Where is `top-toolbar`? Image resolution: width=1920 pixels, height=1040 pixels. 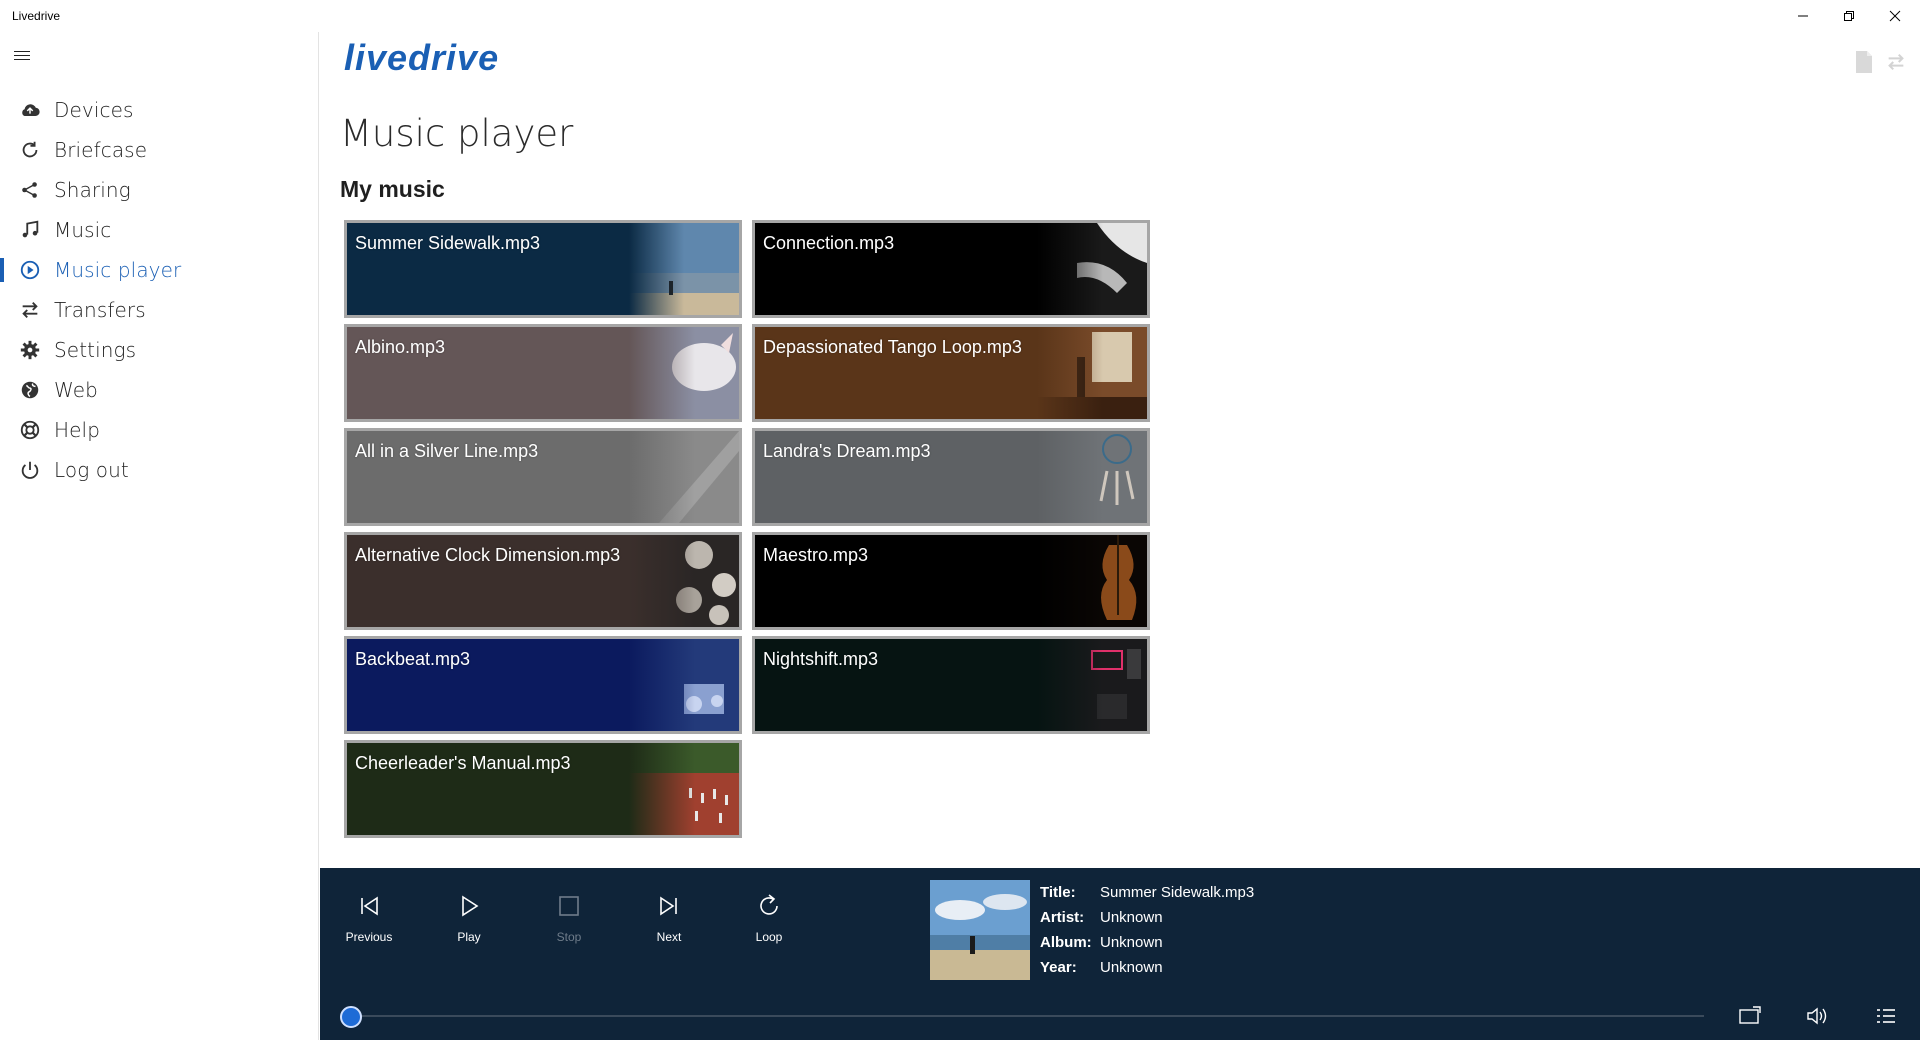
top-toolbar is located at coordinates (1880, 62).